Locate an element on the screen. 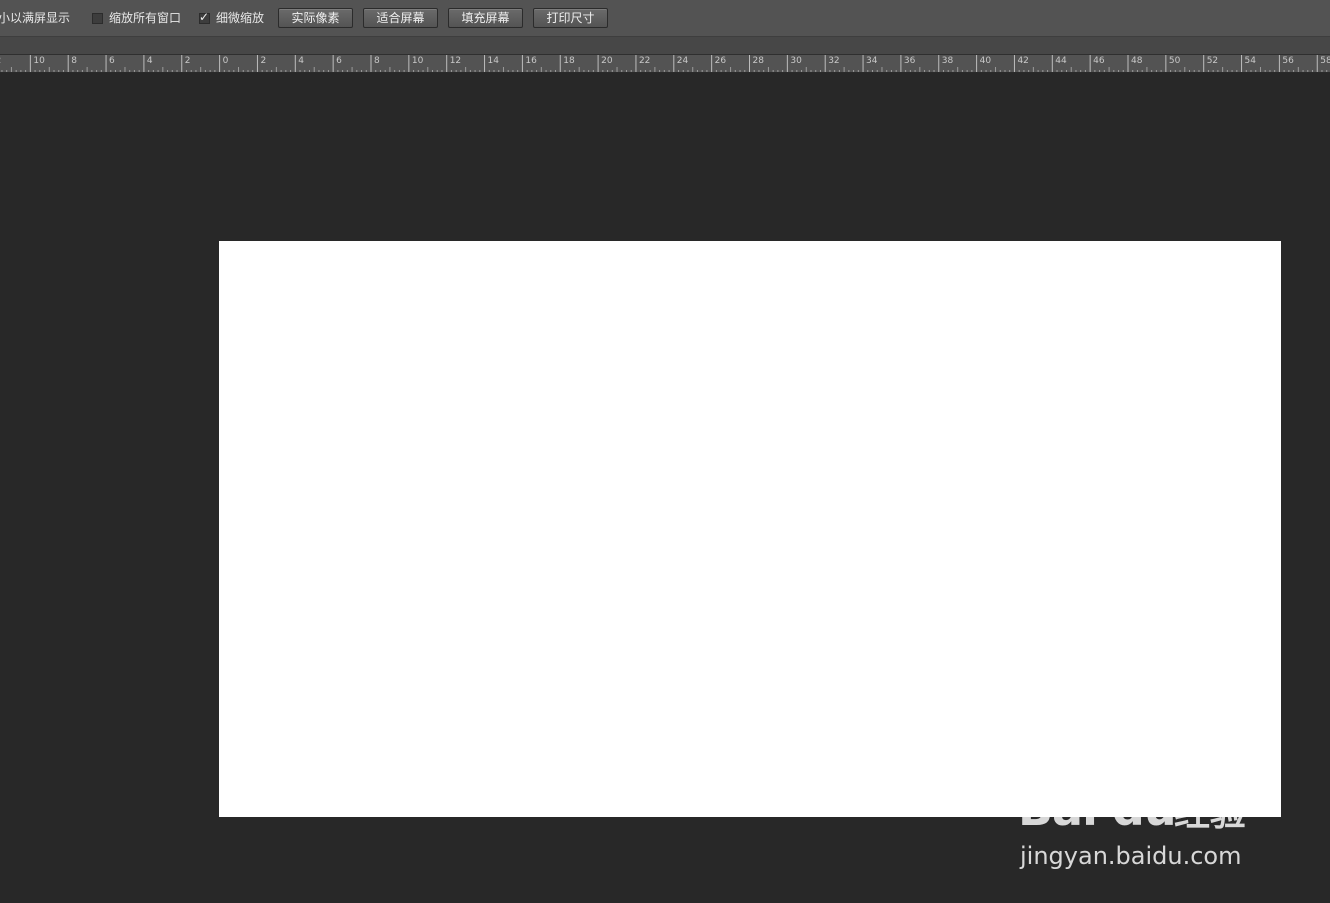 The image size is (1330, 903). scrubby-zoom-checkbox: ✓ is located at coordinates (204, 16).